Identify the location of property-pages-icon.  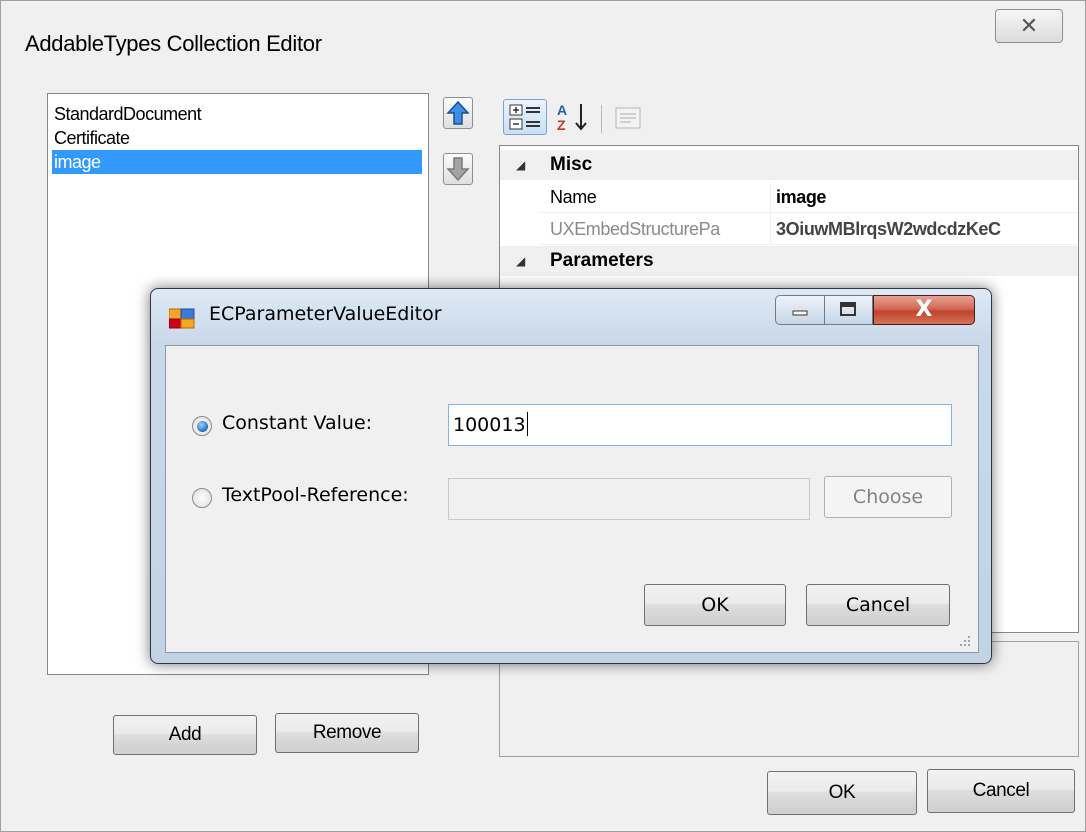
(628, 118).